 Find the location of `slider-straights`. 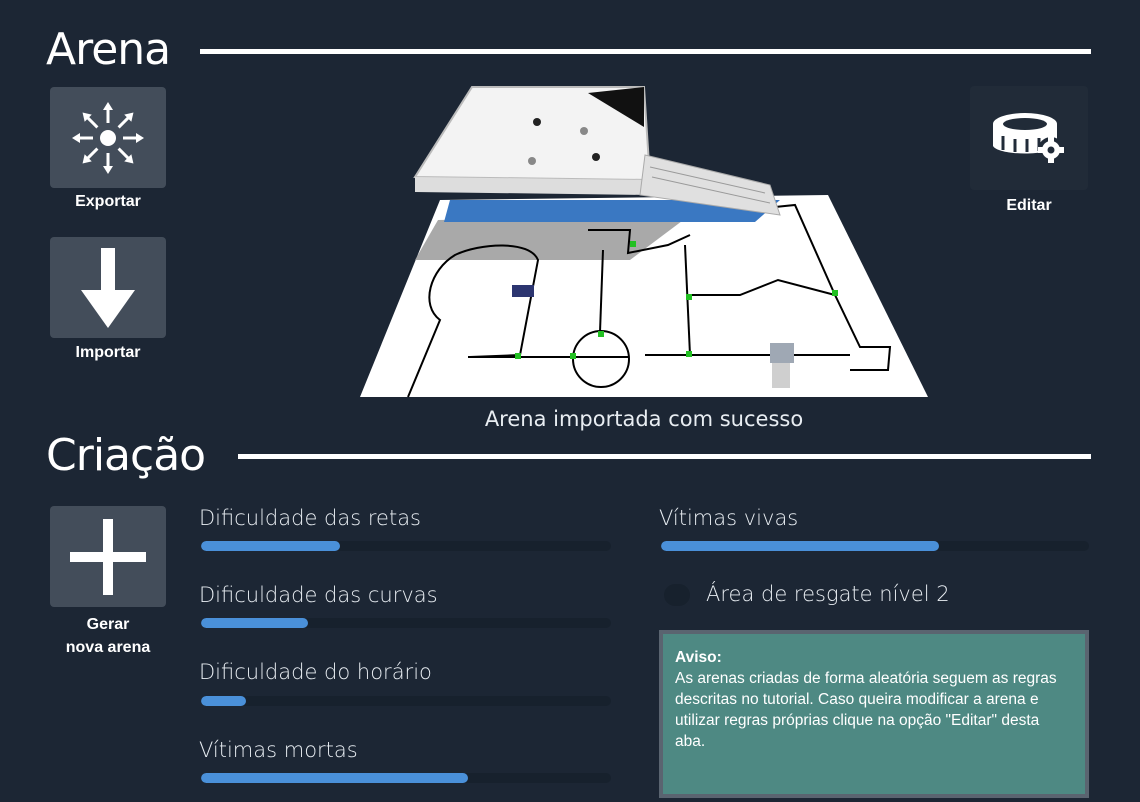

slider-straights is located at coordinates (406, 546).